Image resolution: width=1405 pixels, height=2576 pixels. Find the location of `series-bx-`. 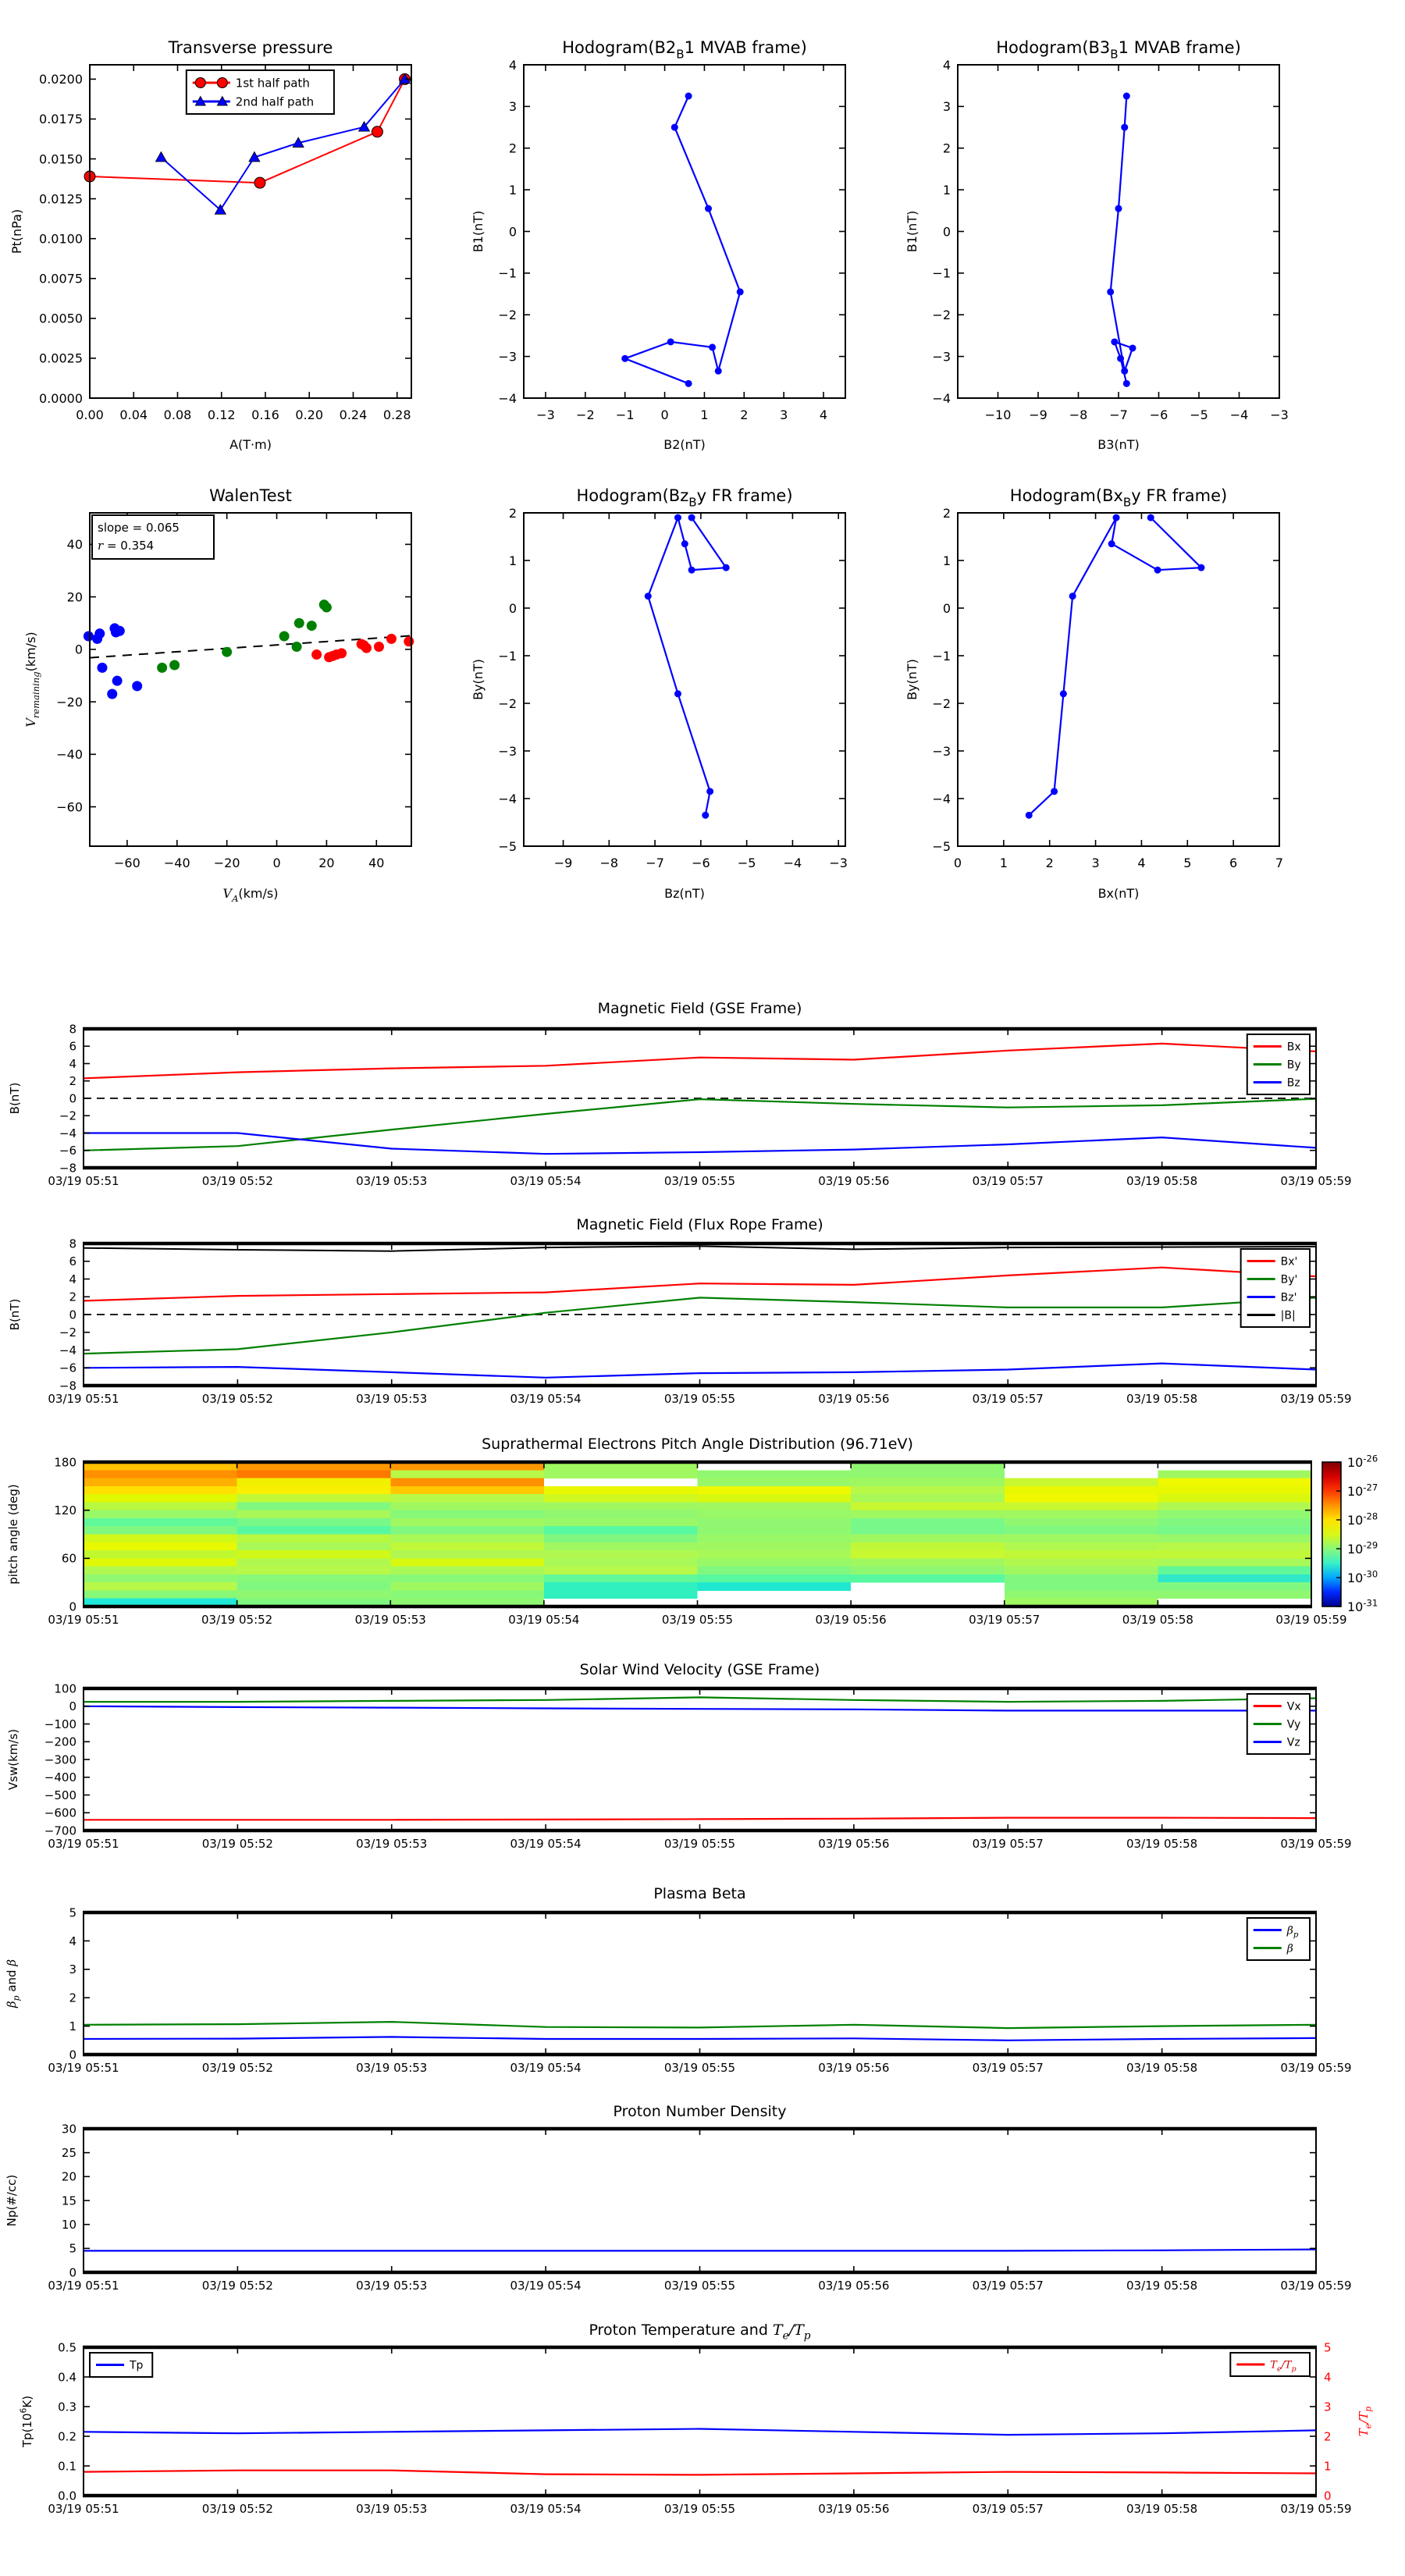

series-bx- is located at coordinates (700, 1284).